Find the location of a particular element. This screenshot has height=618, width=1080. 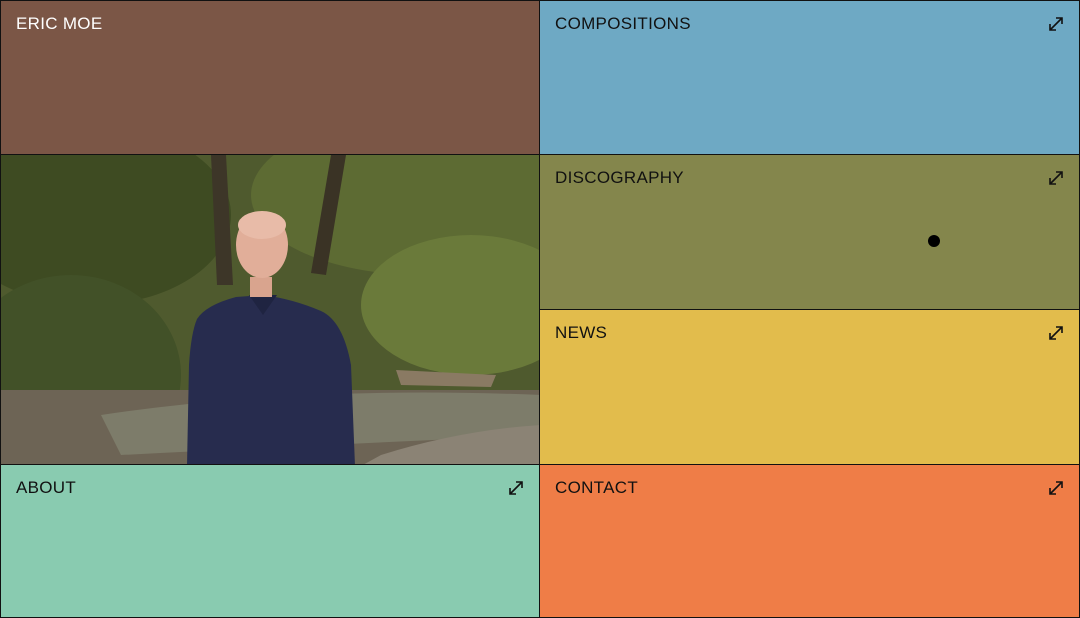

about-label: ABOUT is located at coordinates (46, 488).